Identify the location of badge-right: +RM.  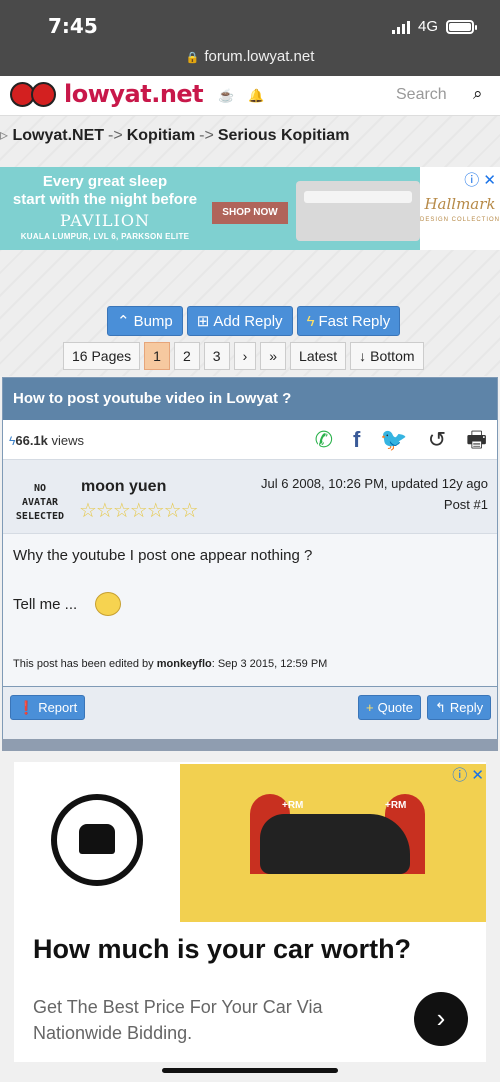
(396, 805).